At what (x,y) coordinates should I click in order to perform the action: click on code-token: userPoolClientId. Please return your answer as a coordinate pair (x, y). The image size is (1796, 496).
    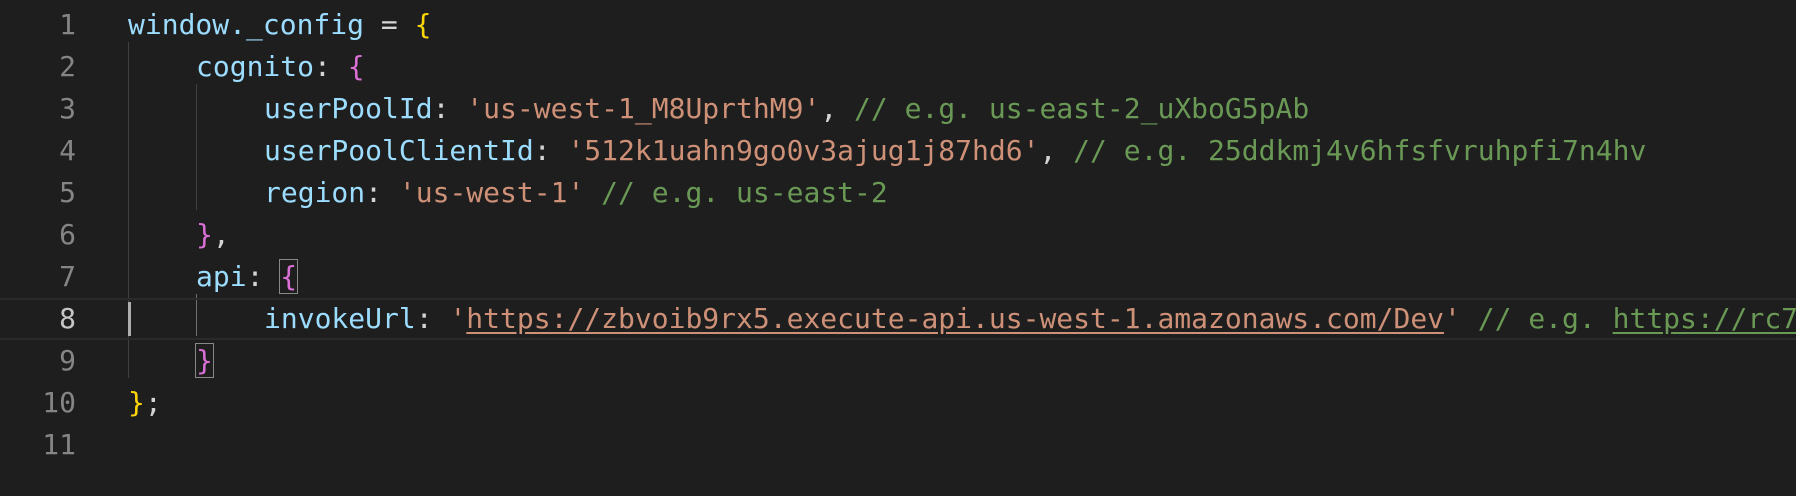
    Looking at the image, I should click on (399, 150).